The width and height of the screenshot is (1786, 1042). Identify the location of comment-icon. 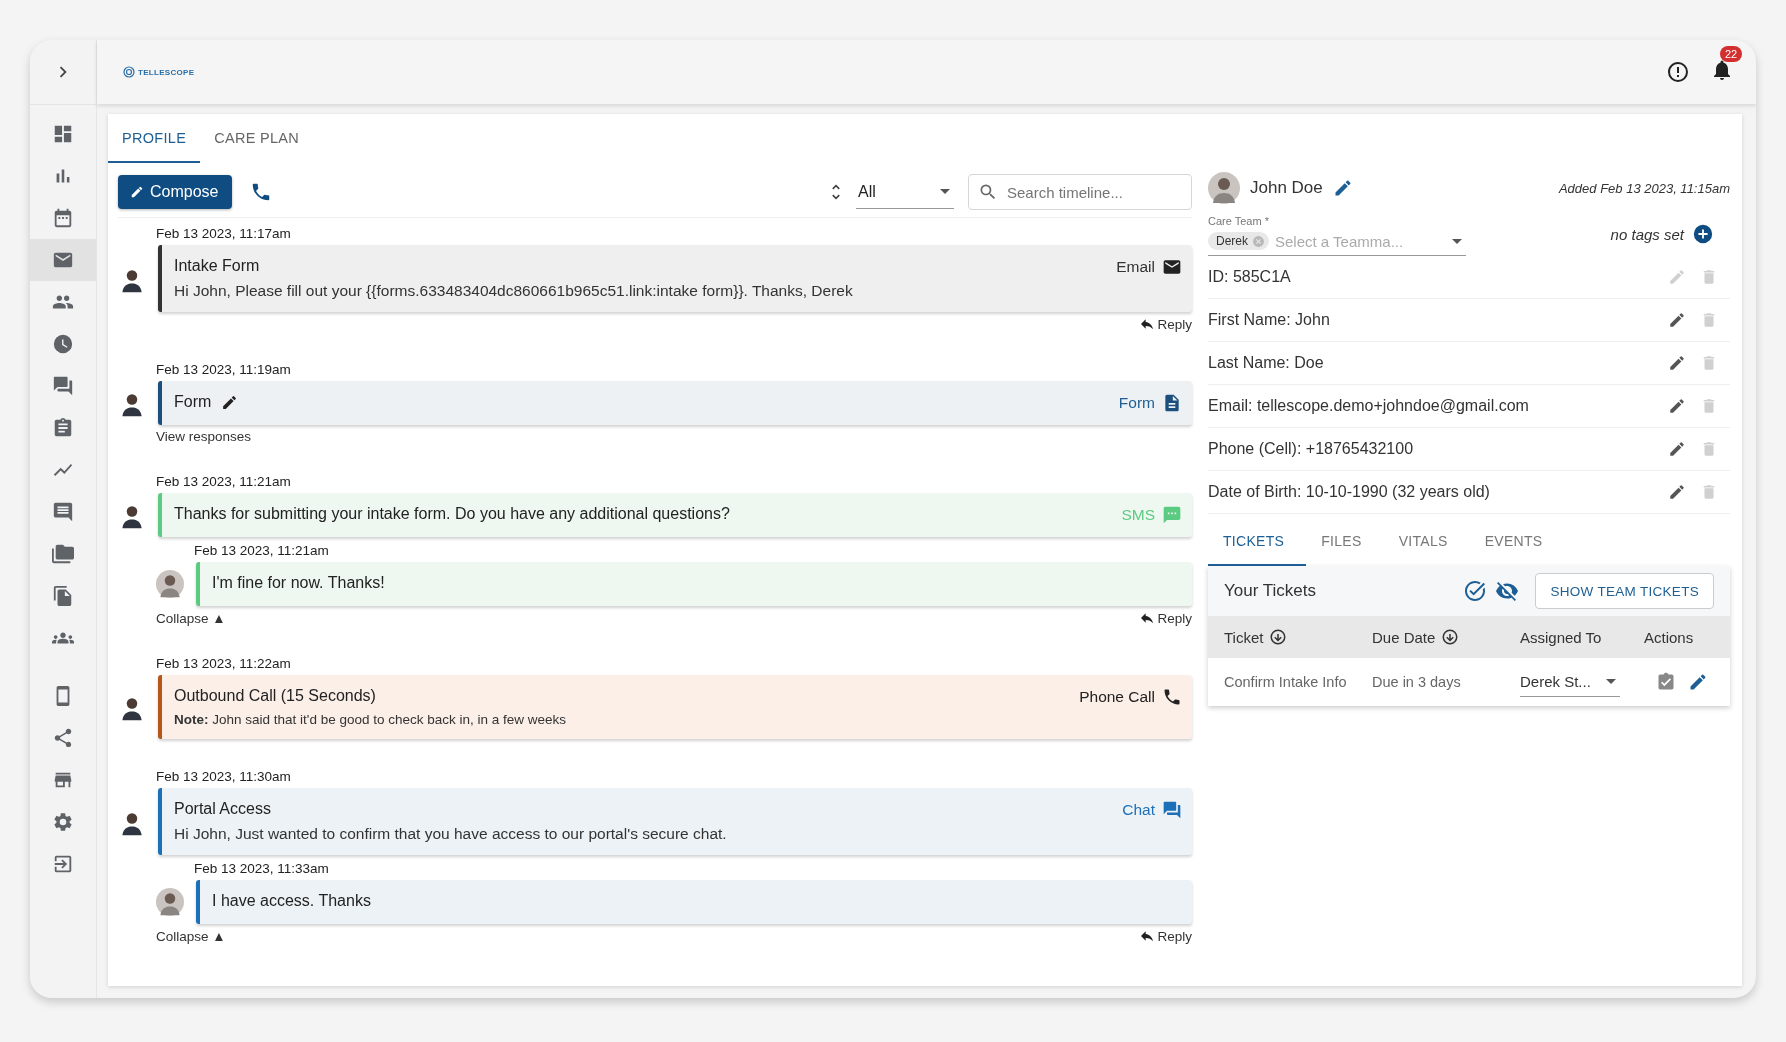
(63, 512).